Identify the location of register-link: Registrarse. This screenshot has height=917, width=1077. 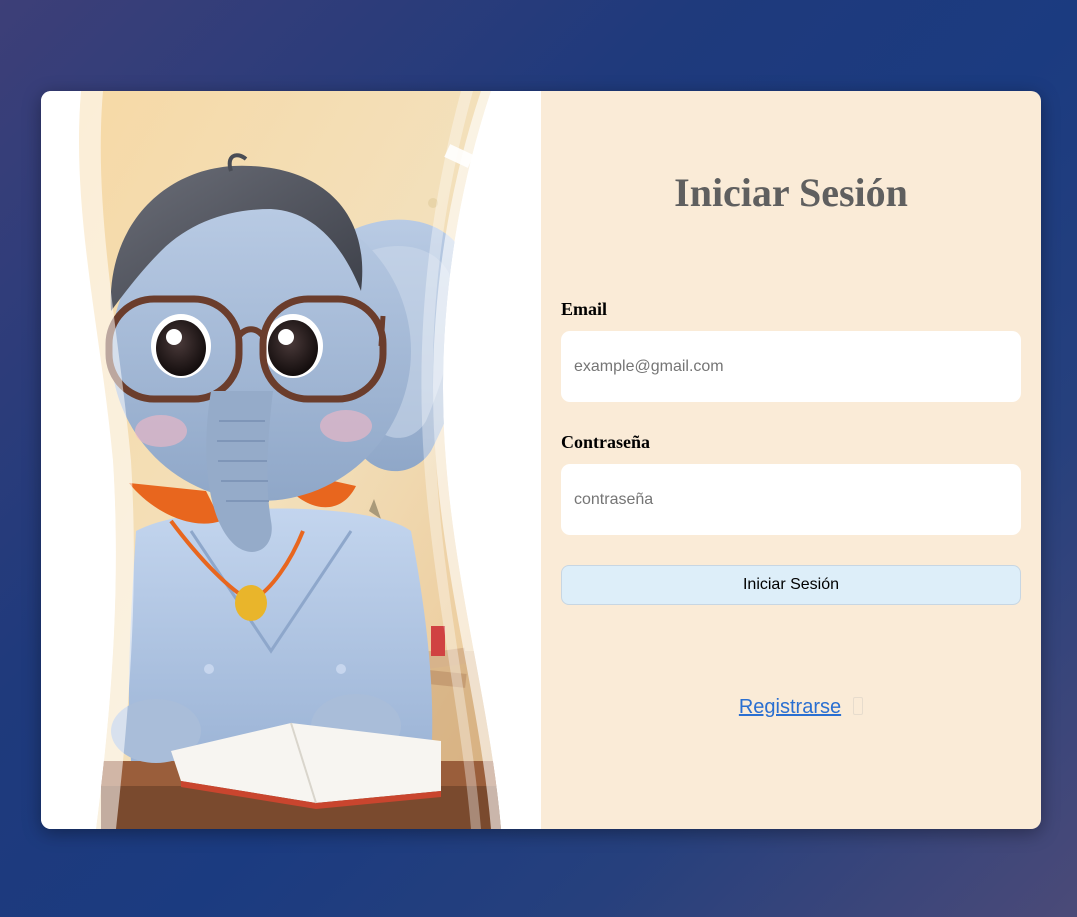
(790, 707).